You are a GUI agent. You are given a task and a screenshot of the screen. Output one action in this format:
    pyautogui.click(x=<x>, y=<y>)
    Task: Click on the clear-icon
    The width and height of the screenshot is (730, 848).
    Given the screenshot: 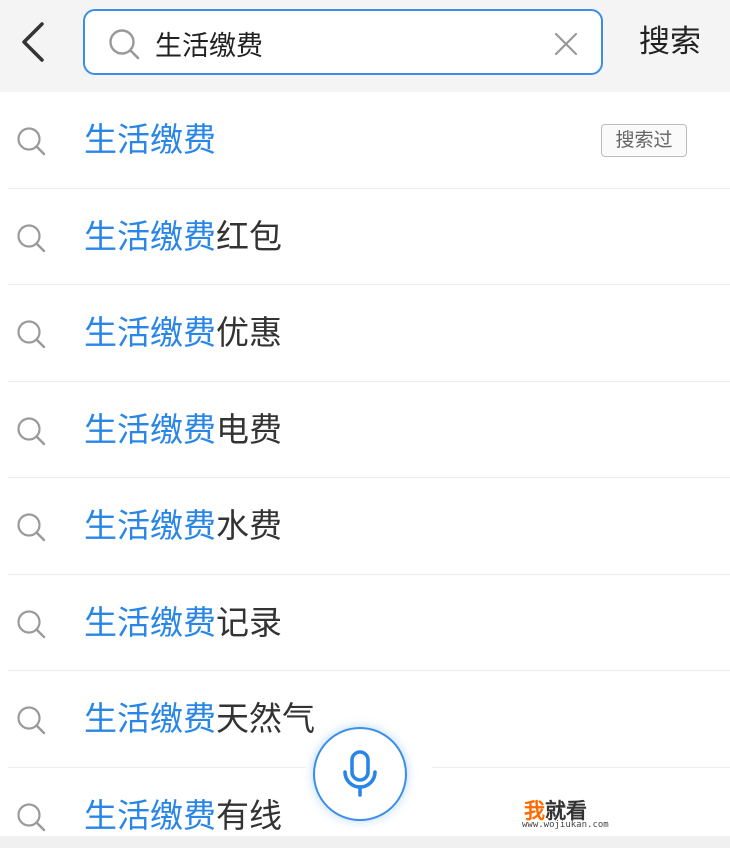 What is the action you would take?
    pyautogui.click(x=566, y=44)
    